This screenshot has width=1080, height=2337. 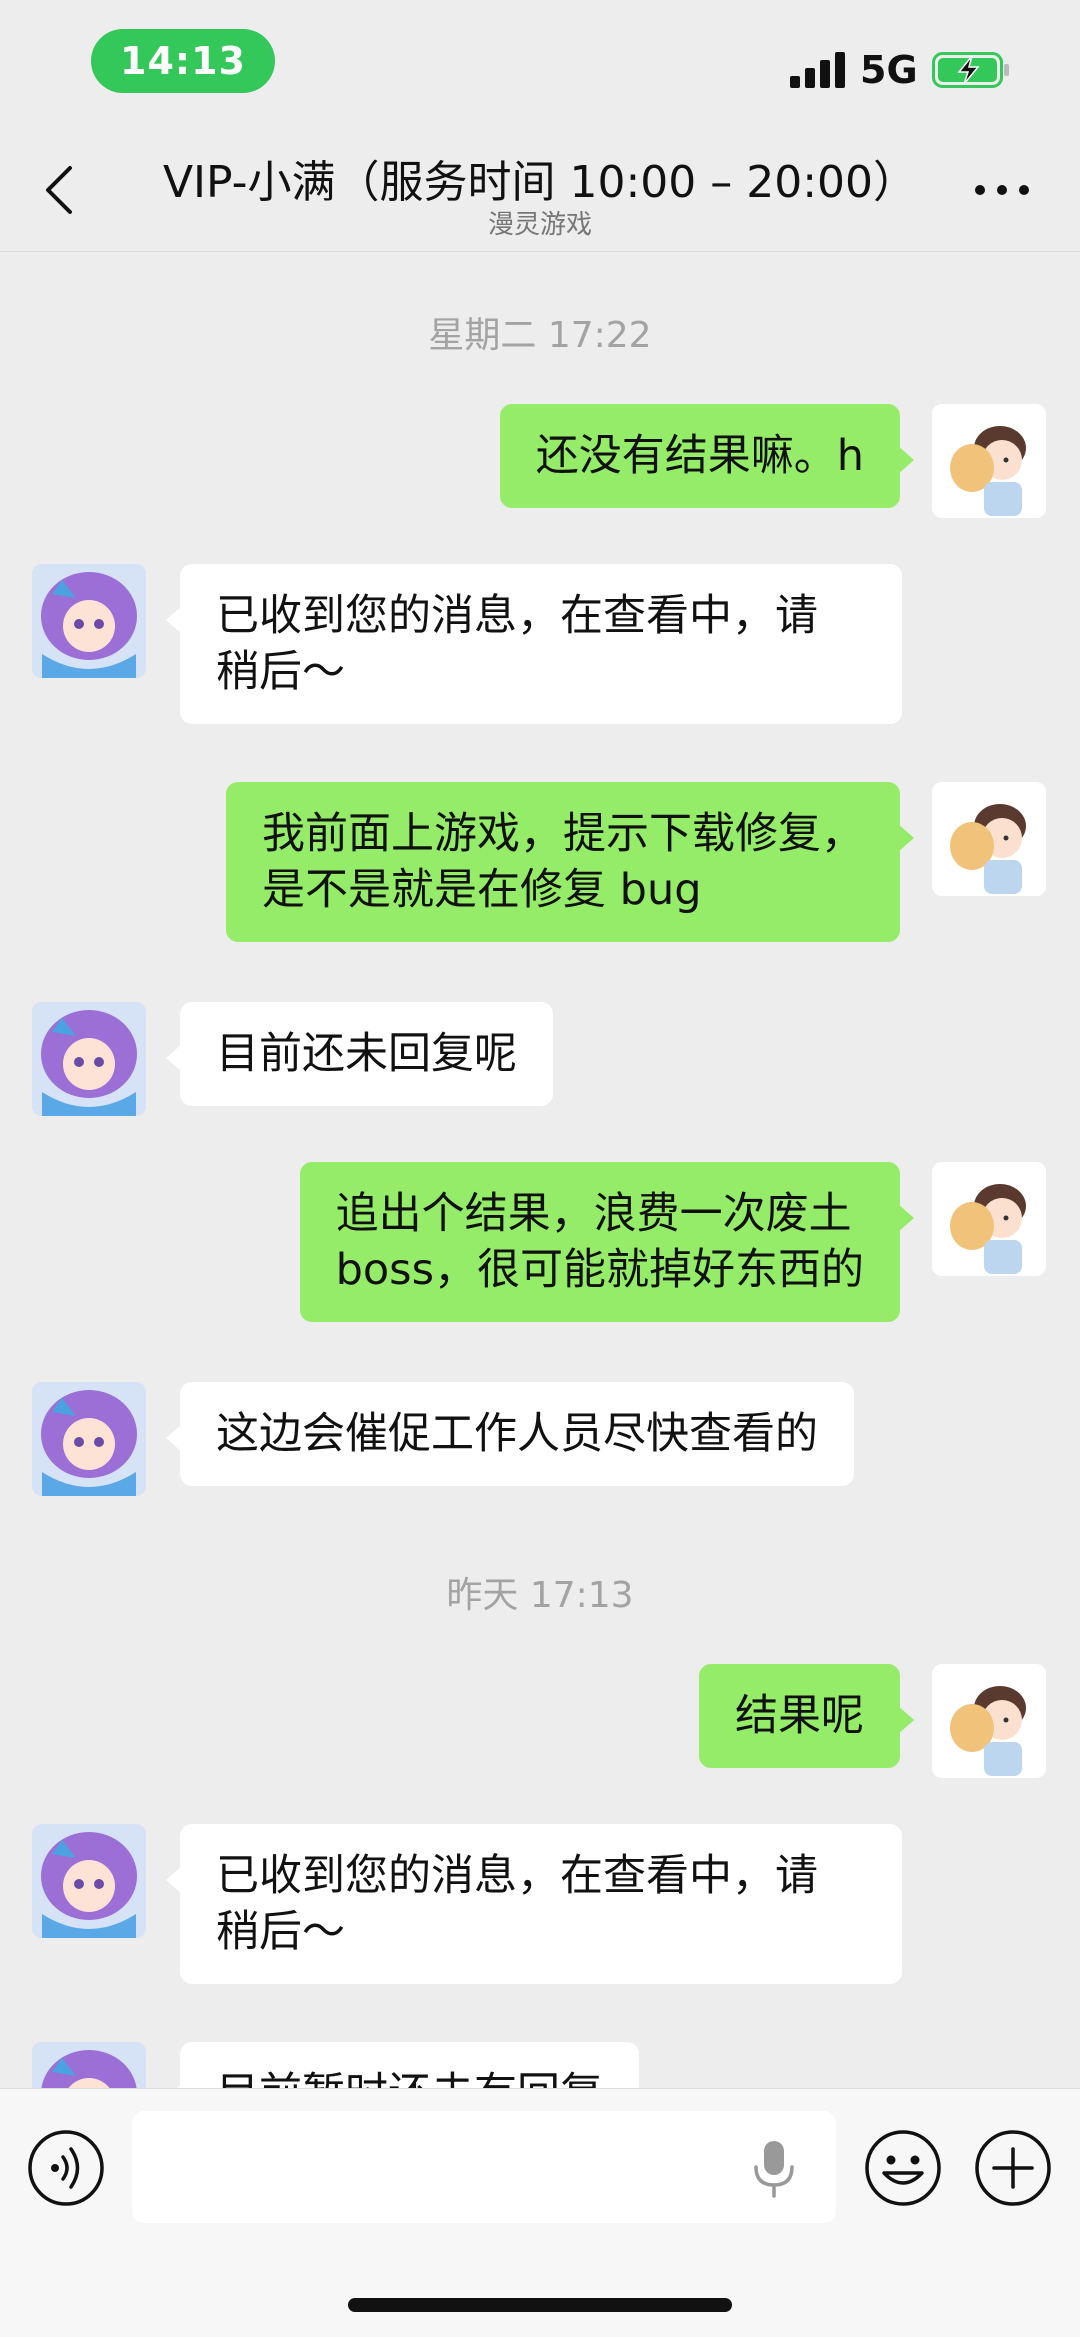 What do you see at coordinates (593, 1214) in the screenshot?
I see `message-line: 追出个结果，浪费一次废土` at bounding box center [593, 1214].